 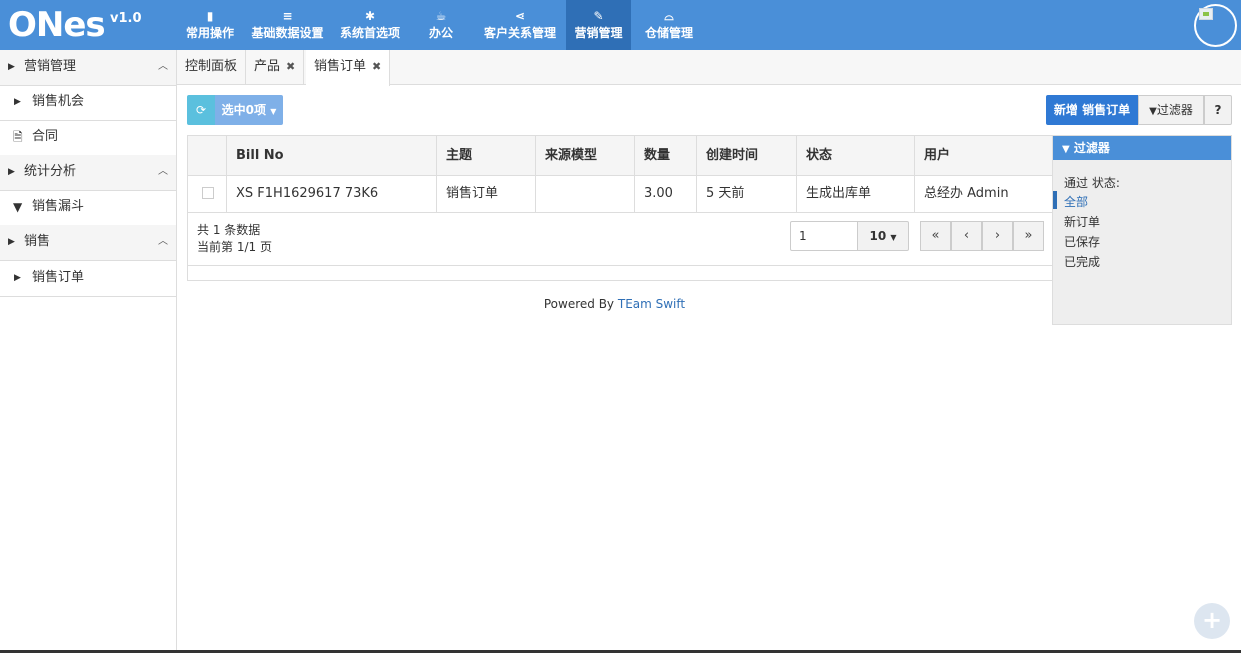 I want to click on filter-label: 过滤器, so click(x=1174, y=110).